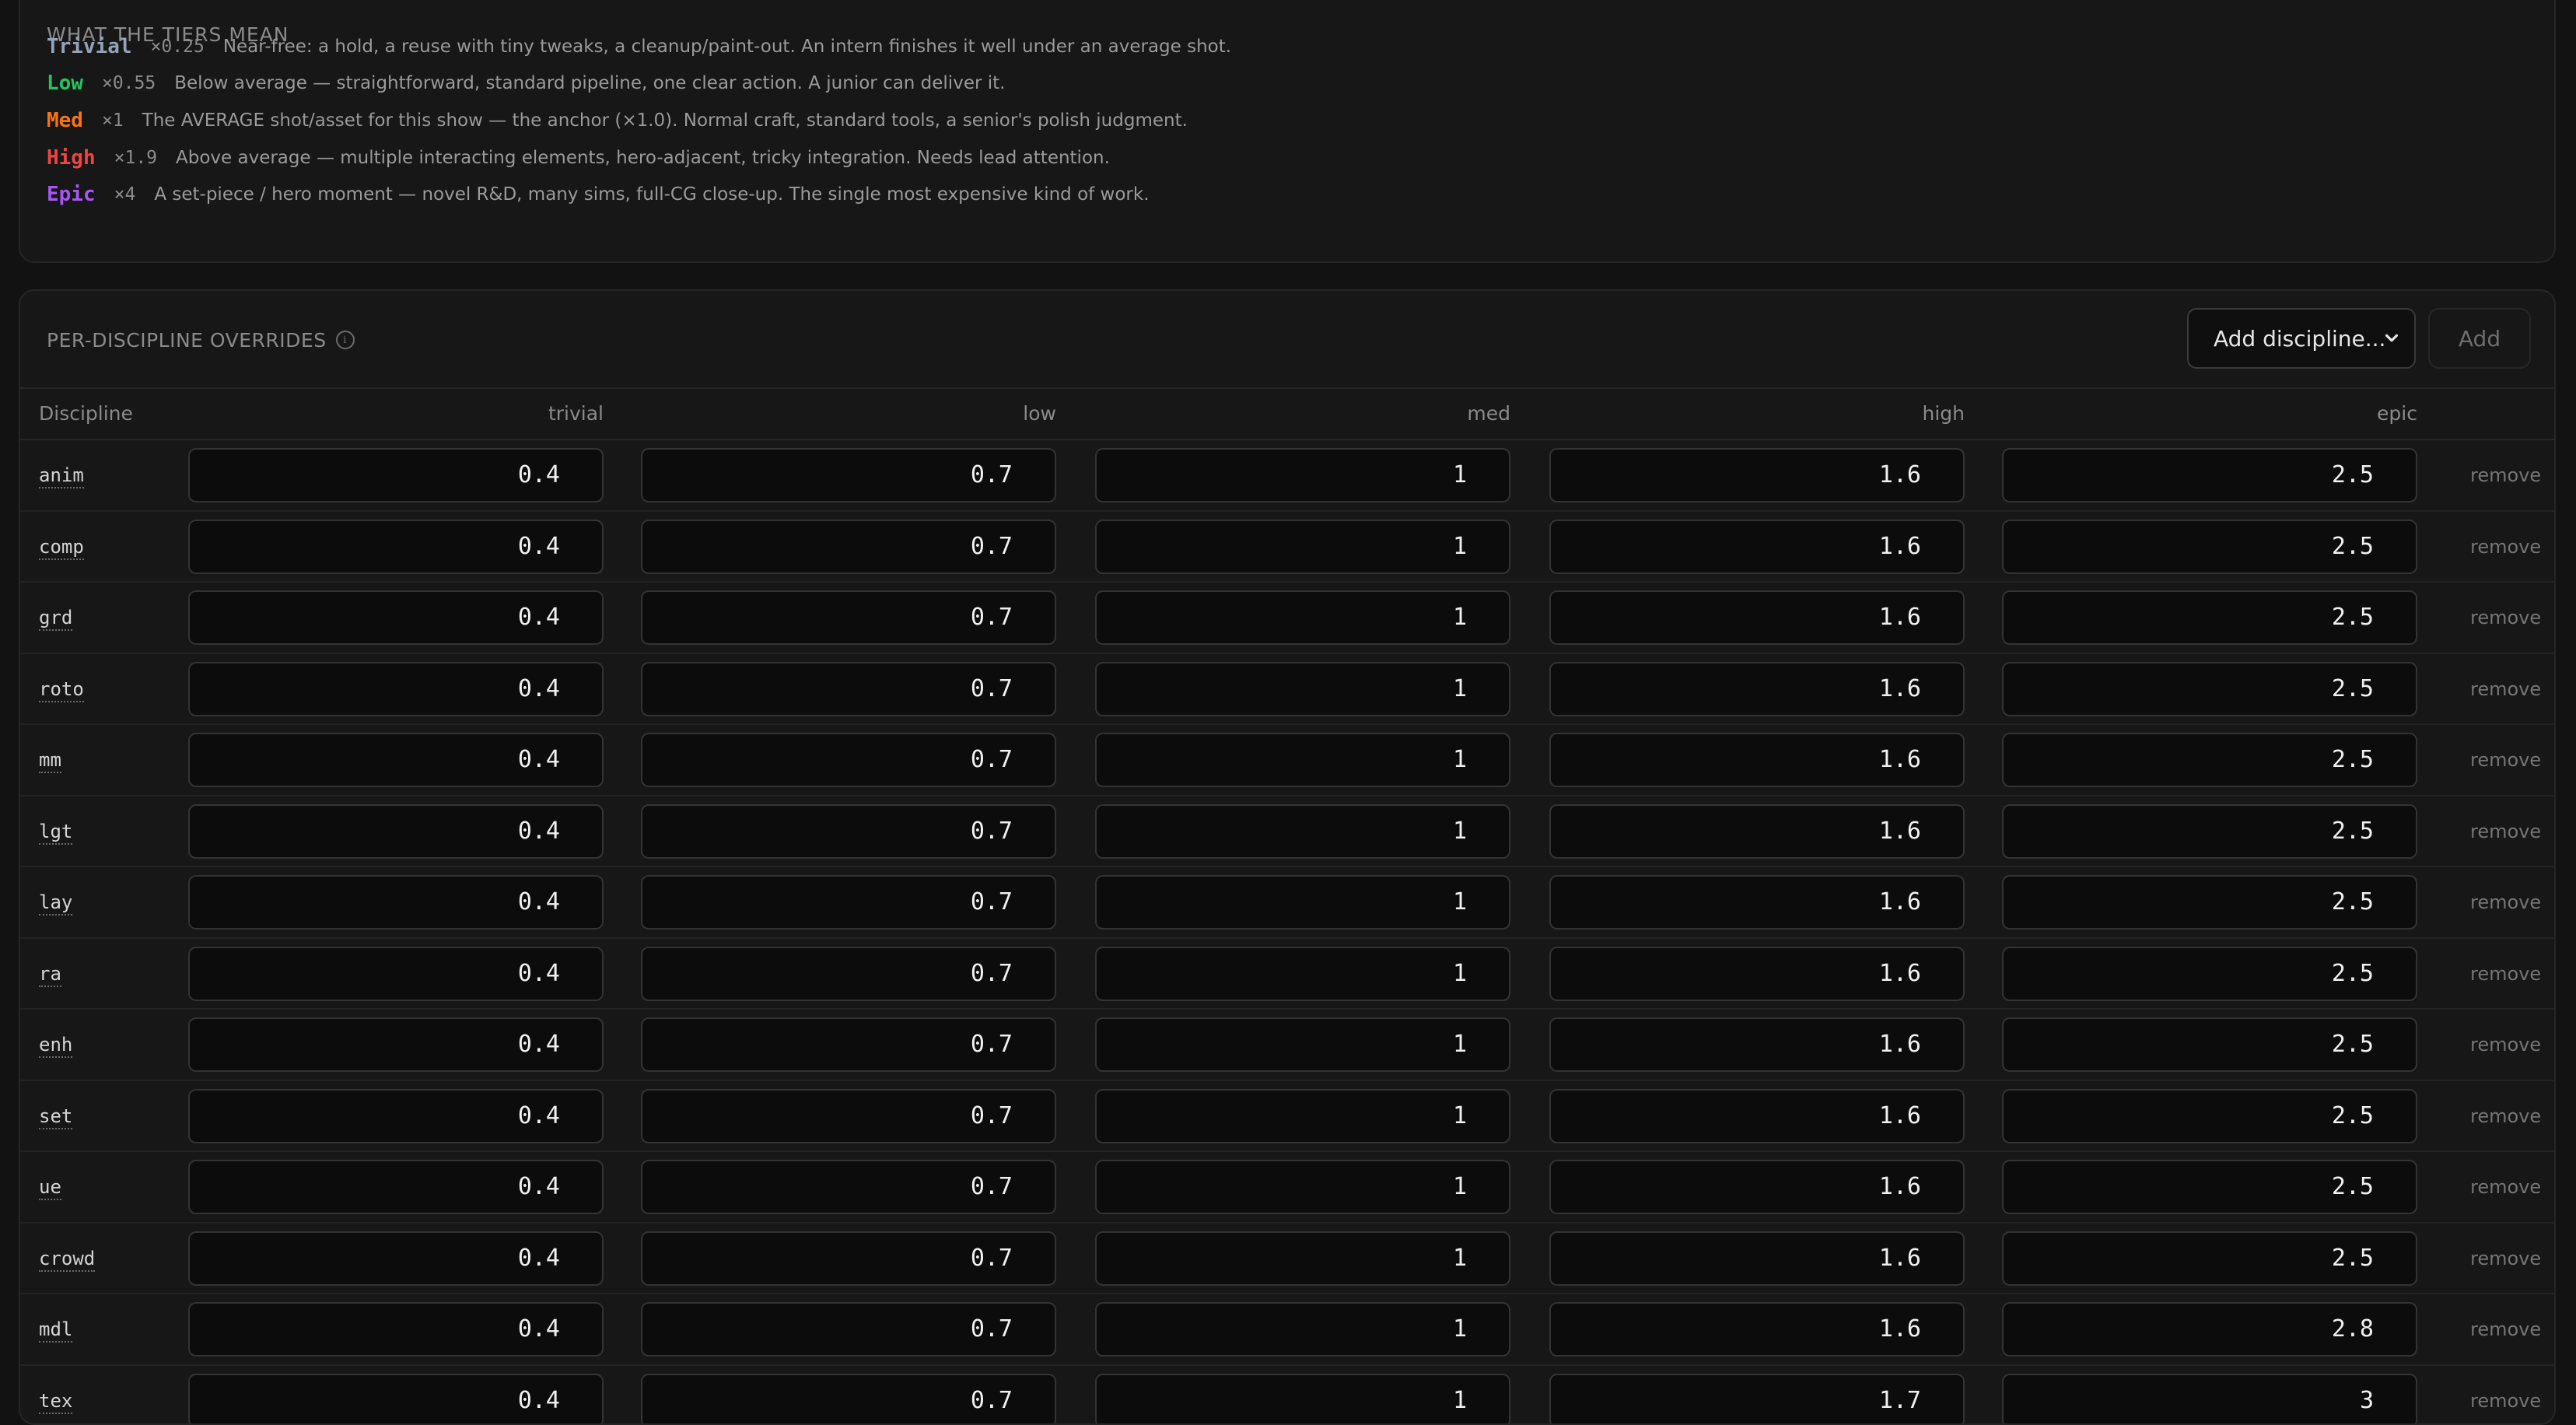 This screenshot has width=2576, height=1425. What do you see at coordinates (345, 340) in the screenshot?
I see `info-icon: i` at bounding box center [345, 340].